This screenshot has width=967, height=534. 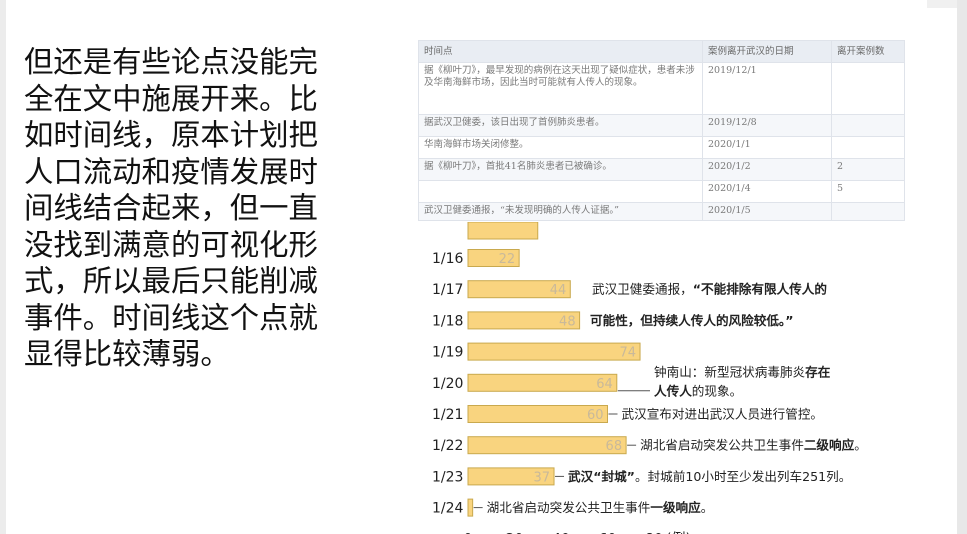 What do you see at coordinates (709, 476) in the screenshot?
I see `annotation-text: 武汉“封城”。封城前10小时至少发出列车251列。` at bounding box center [709, 476].